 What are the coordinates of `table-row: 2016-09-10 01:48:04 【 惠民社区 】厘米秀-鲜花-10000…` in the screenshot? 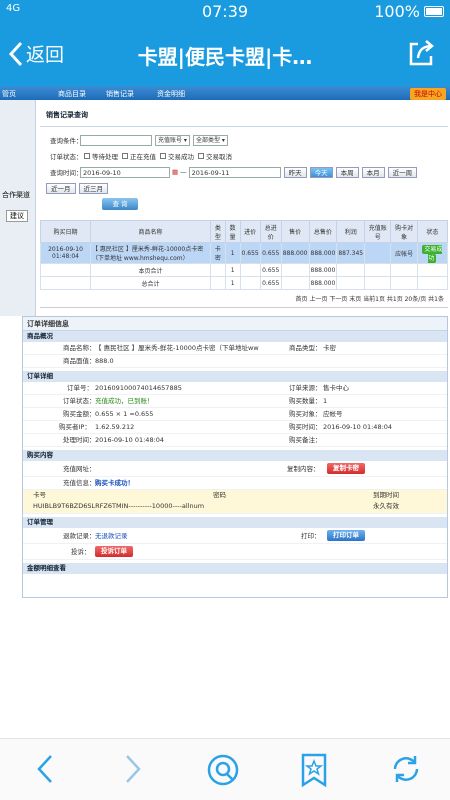 It's located at (244, 253).